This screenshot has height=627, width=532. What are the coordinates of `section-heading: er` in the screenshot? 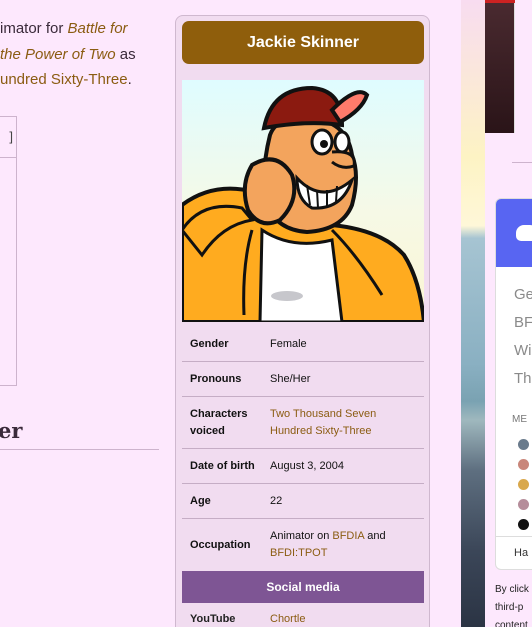 It's located at (11, 430).